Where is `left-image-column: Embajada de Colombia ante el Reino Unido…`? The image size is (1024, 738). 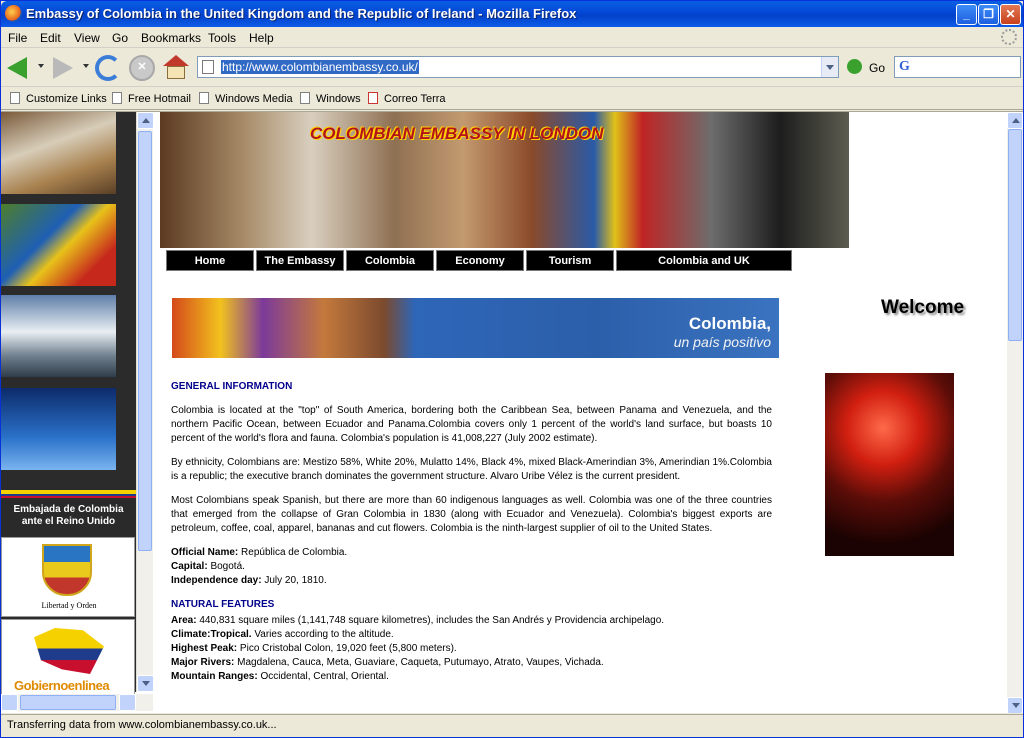 left-image-column: Embajada de Colombia ante el Reino Unido… is located at coordinates (68, 403).